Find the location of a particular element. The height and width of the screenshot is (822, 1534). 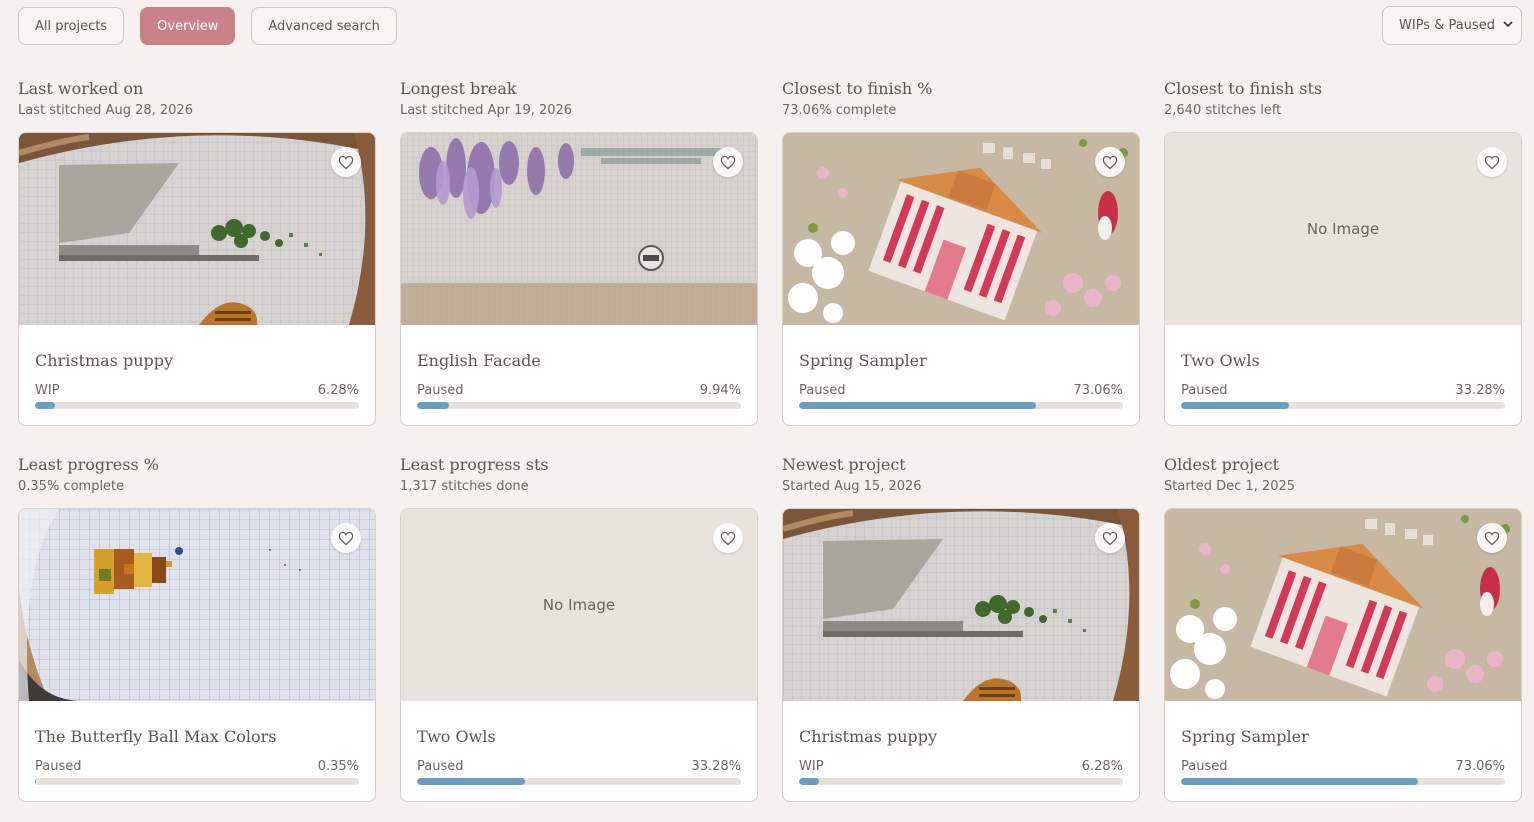

section-title: Closest to finish % is located at coordinates (857, 88).